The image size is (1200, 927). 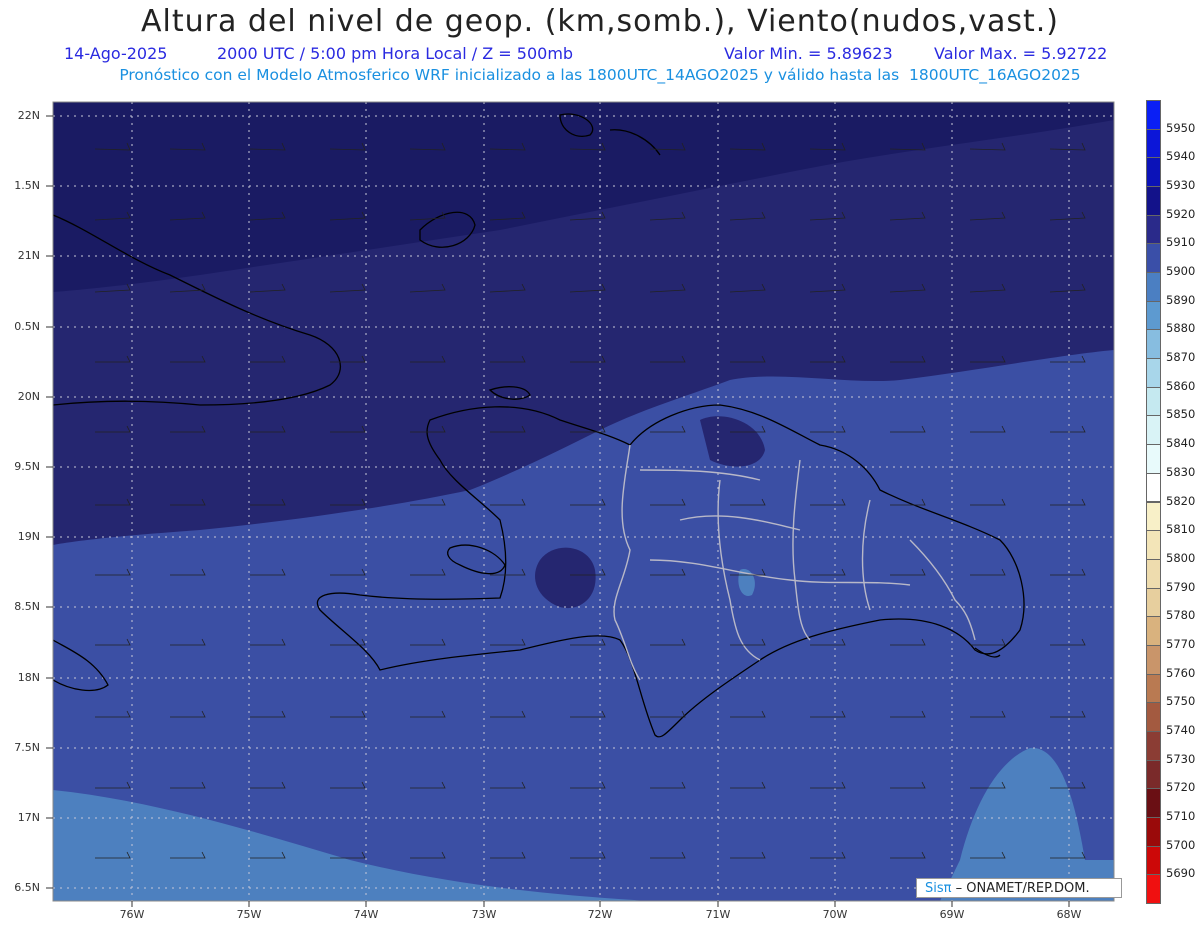 What do you see at coordinates (28, 255) in the screenshot?
I see `lat-label-21n: 21N` at bounding box center [28, 255].